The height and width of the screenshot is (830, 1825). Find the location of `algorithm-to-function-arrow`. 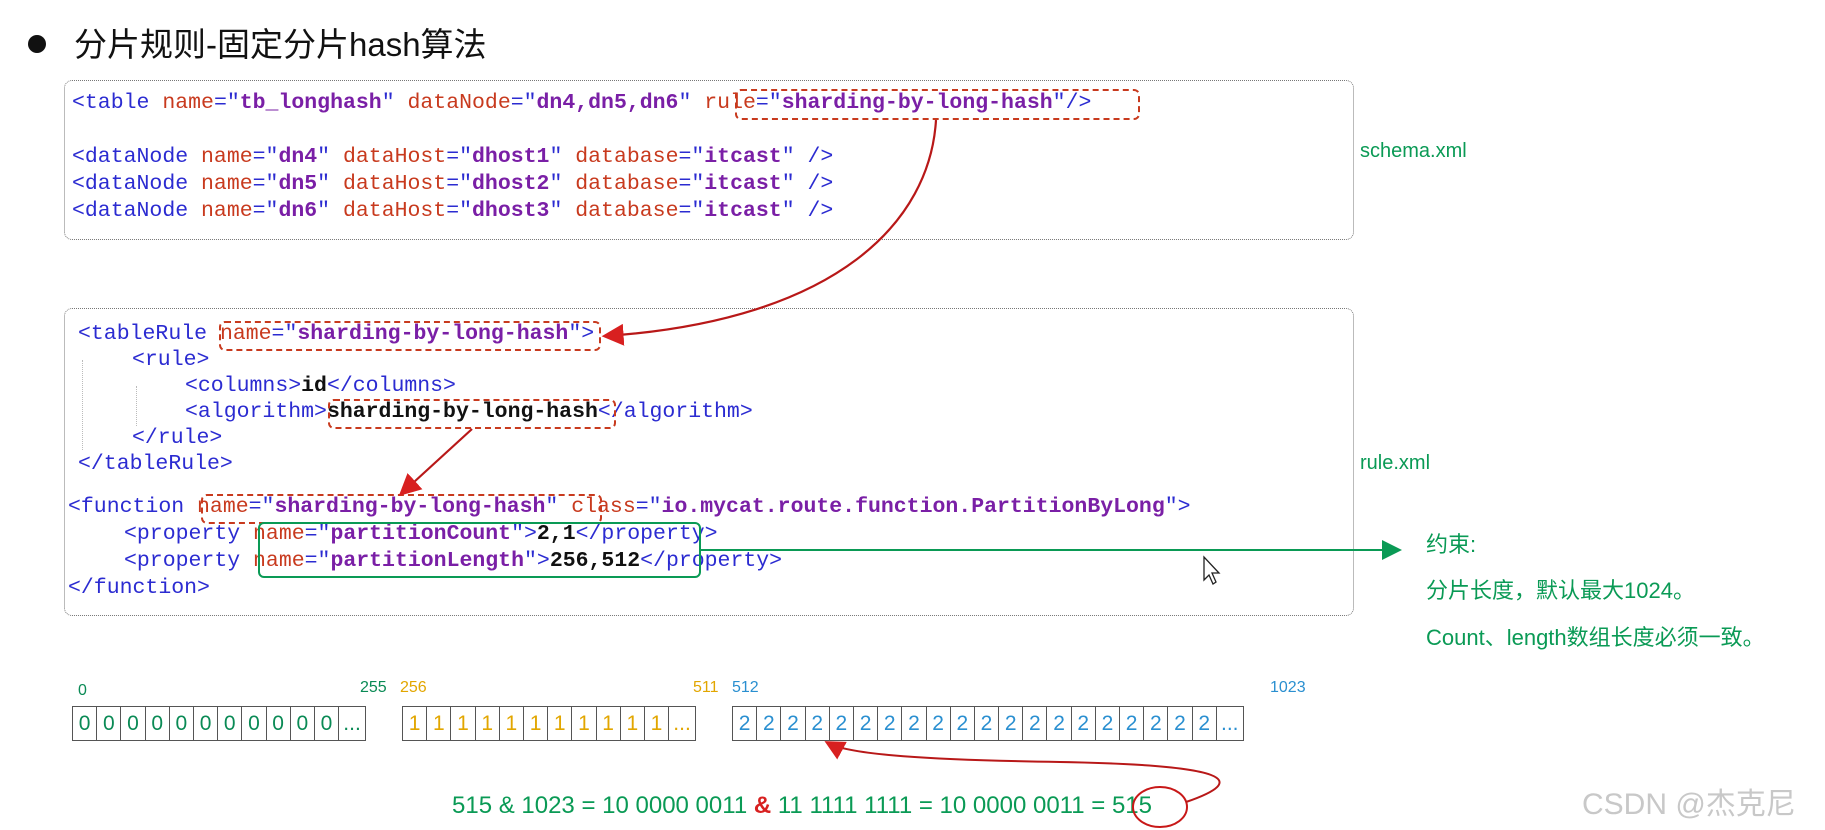

algorithm-to-function-arrow is located at coordinates (435, 462).